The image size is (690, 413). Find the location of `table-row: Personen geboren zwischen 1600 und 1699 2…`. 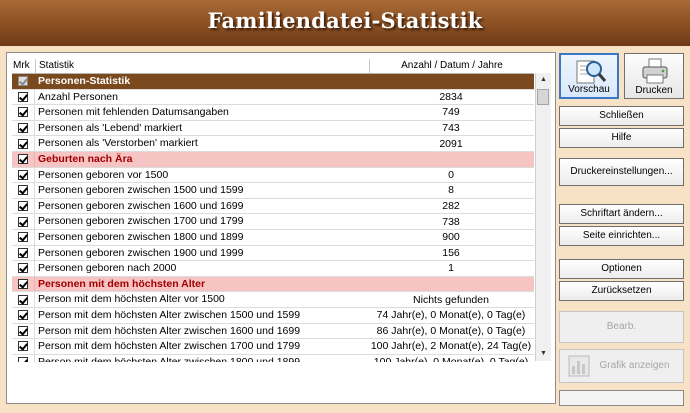

table-row: Personen geboren zwischen 1600 und 1699 2… is located at coordinates (273, 206).